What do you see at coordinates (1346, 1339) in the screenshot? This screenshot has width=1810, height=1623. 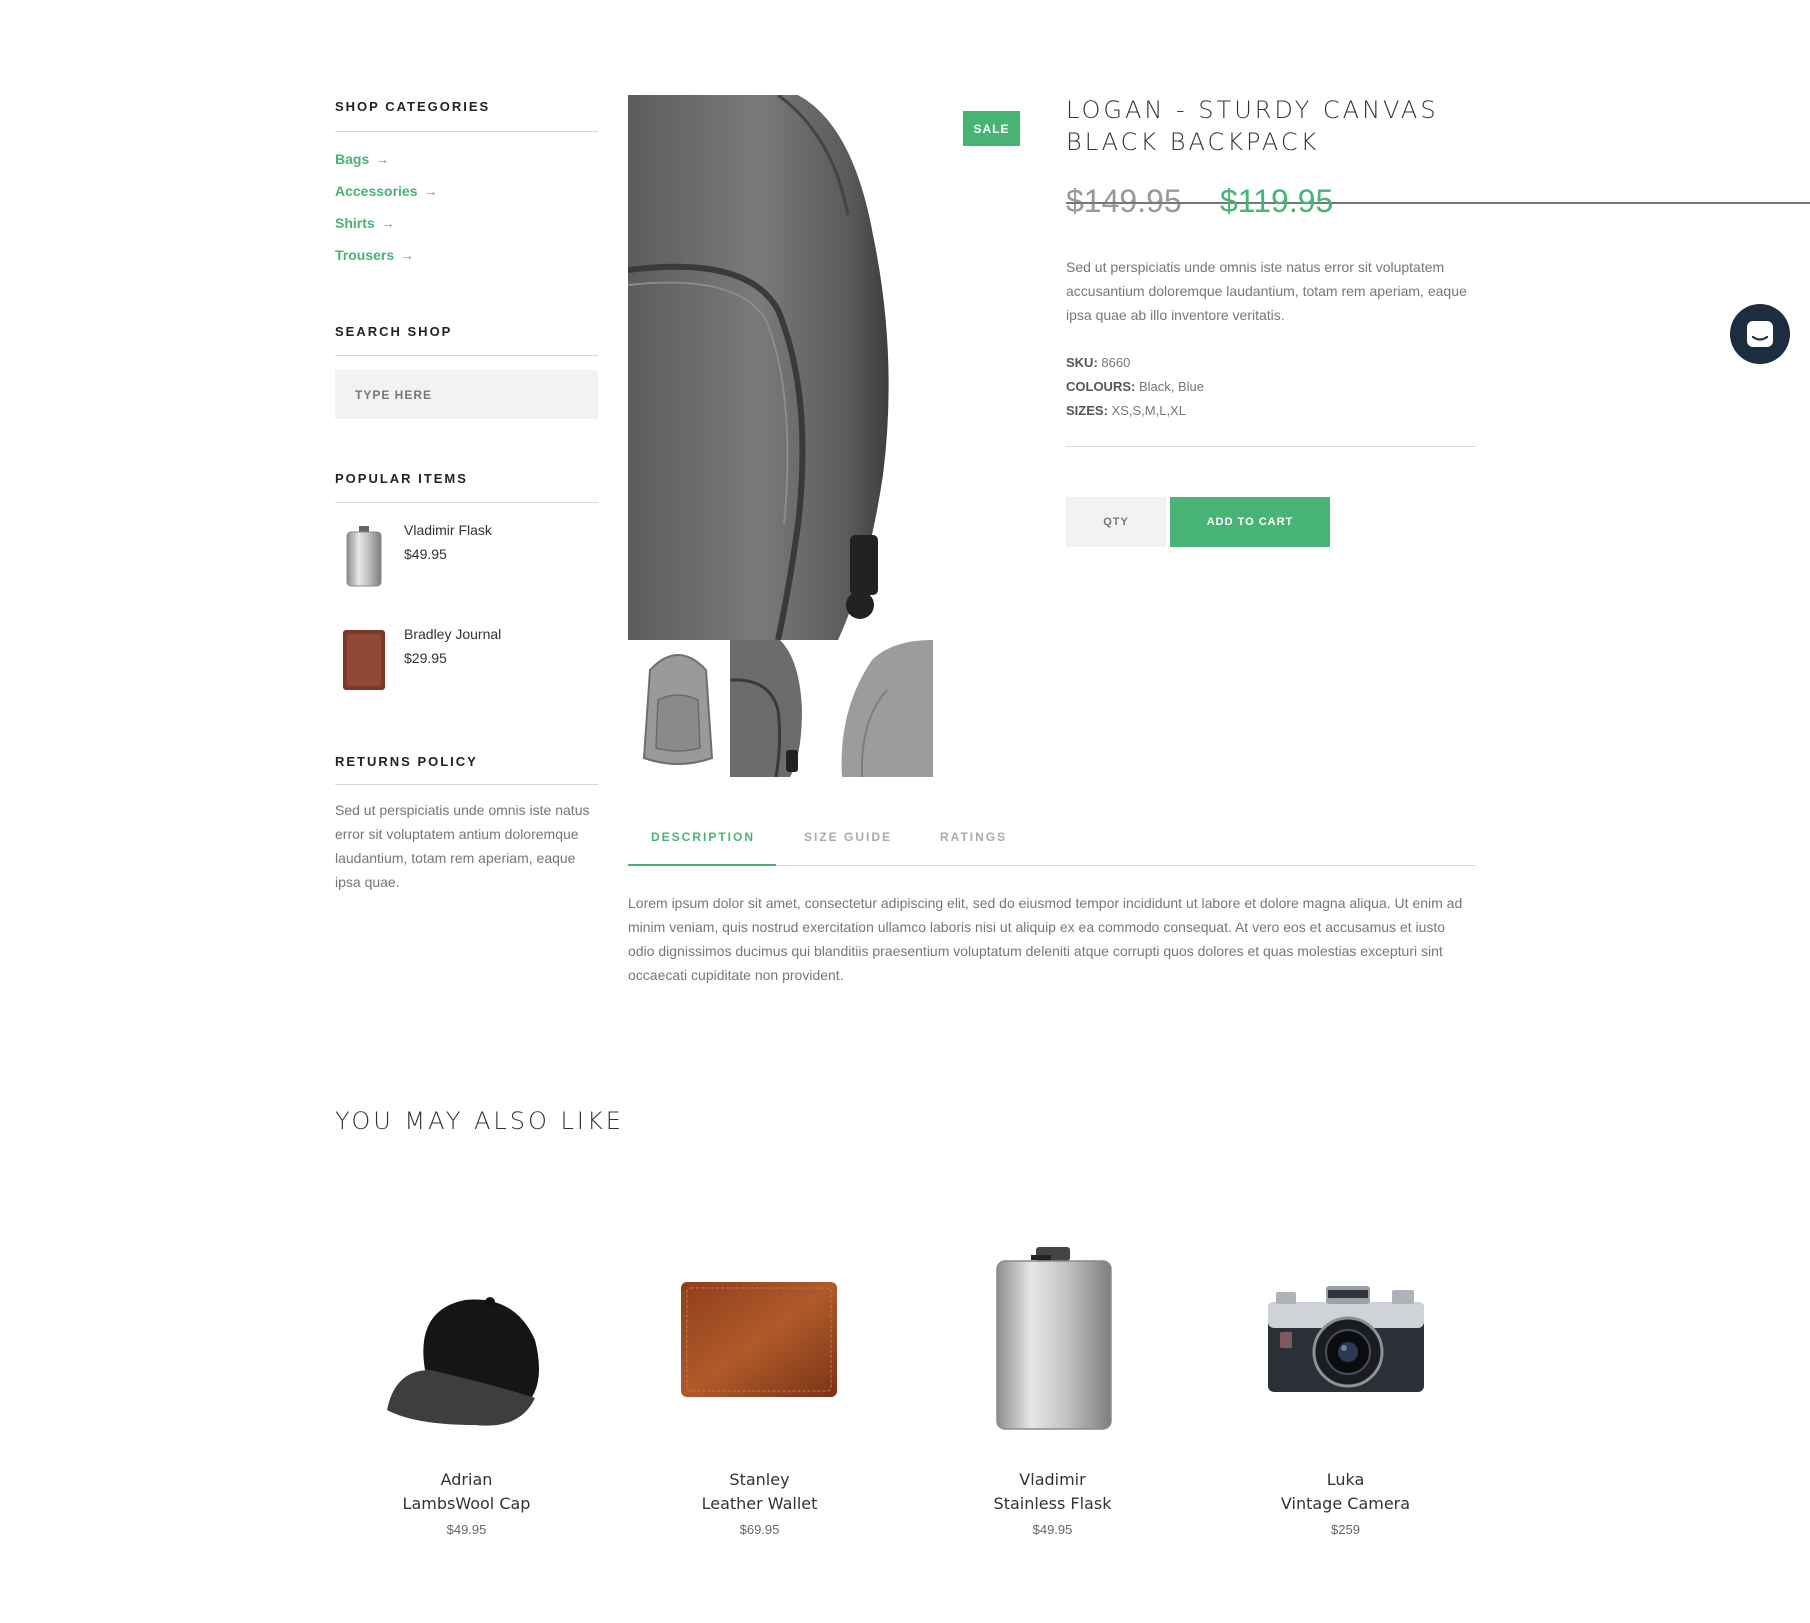 I see `camera-image` at bounding box center [1346, 1339].